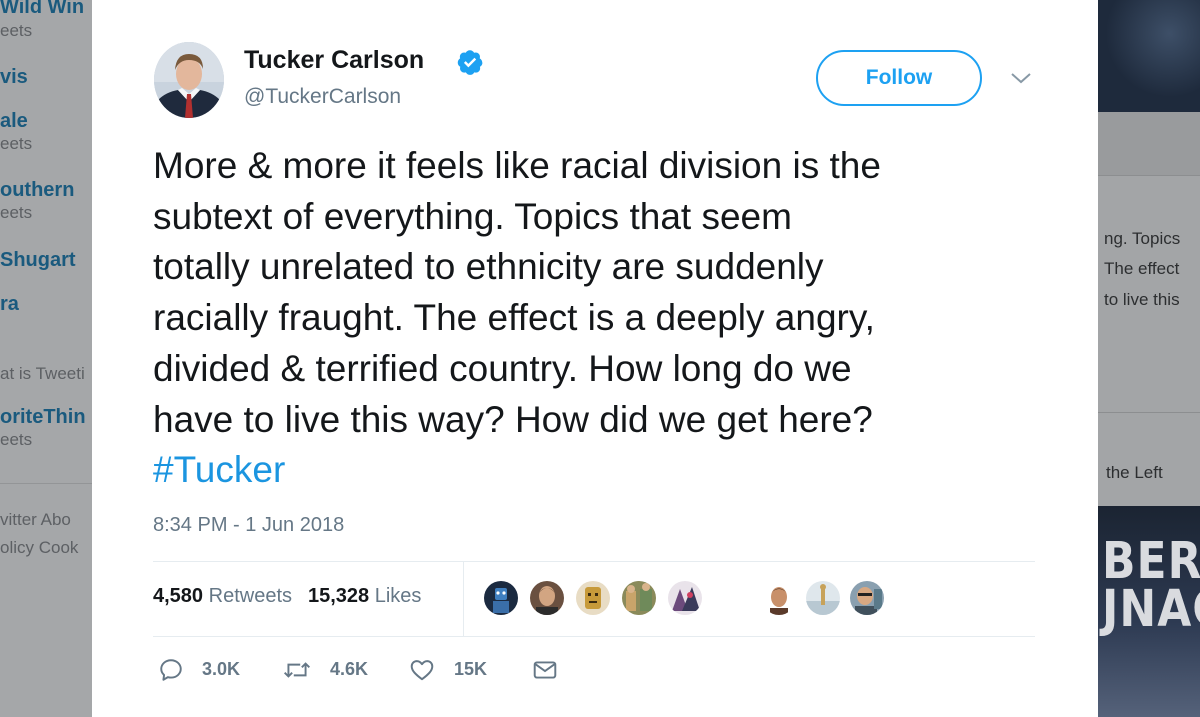  What do you see at coordinates (470, 62) in the screenshot?
I see `verified-badge-icon` at bounding box center [470, 62].